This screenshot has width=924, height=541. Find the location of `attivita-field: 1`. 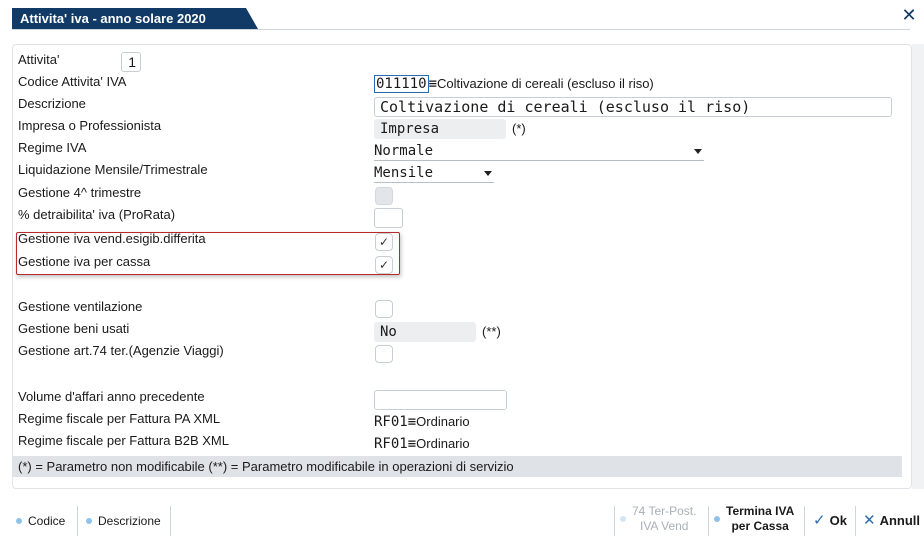

attivita-field: 1 is located at coordinates (131, 62).